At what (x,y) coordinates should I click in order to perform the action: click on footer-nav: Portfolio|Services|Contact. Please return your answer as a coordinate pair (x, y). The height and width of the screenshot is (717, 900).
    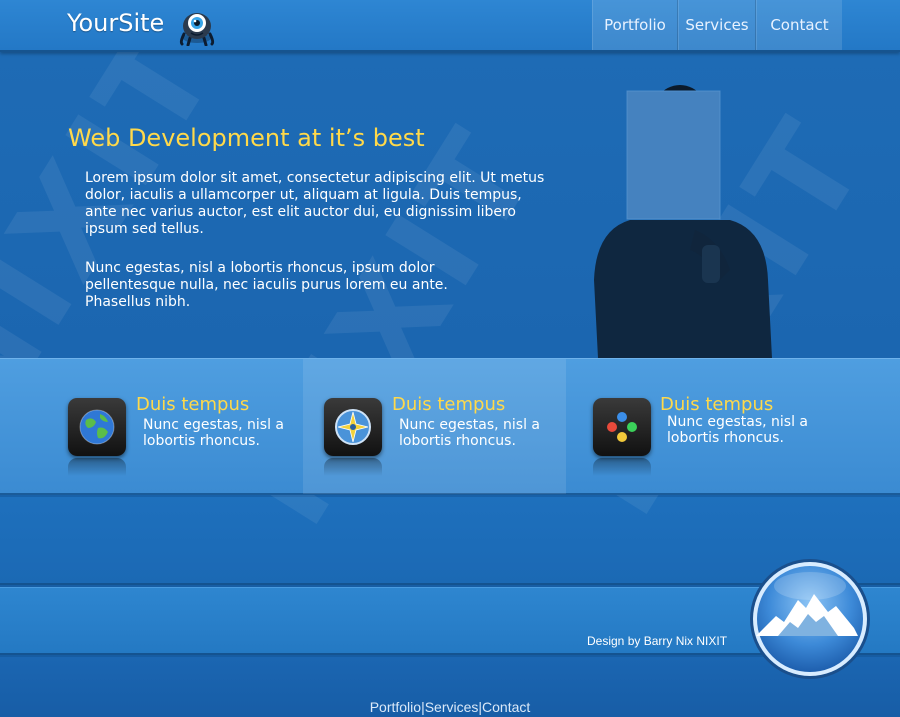
    Looking at the image, I should click on (450, 707).